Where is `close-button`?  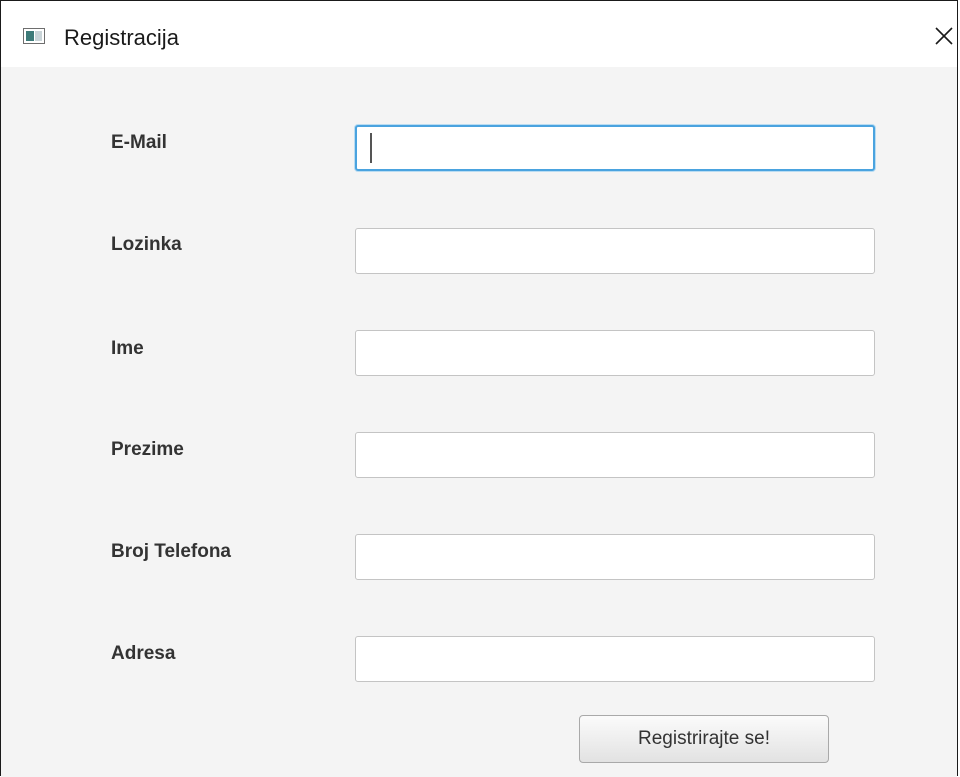 close-button is located at coordinates (944, 36).